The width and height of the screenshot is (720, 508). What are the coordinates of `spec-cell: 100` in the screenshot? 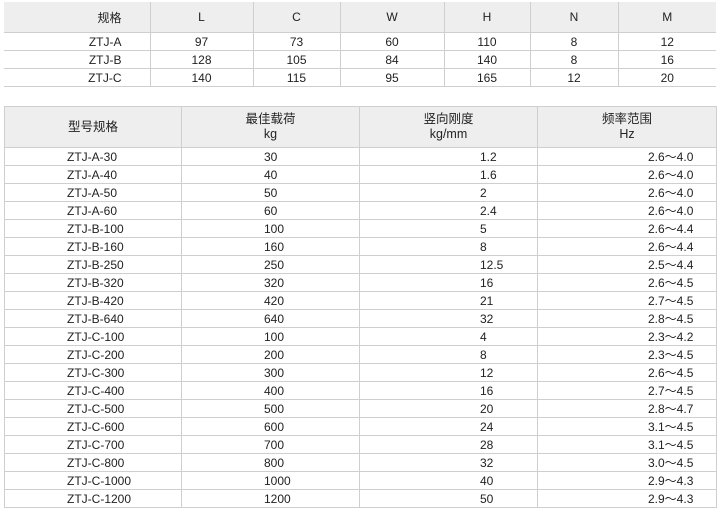 It's located at (270, 228).